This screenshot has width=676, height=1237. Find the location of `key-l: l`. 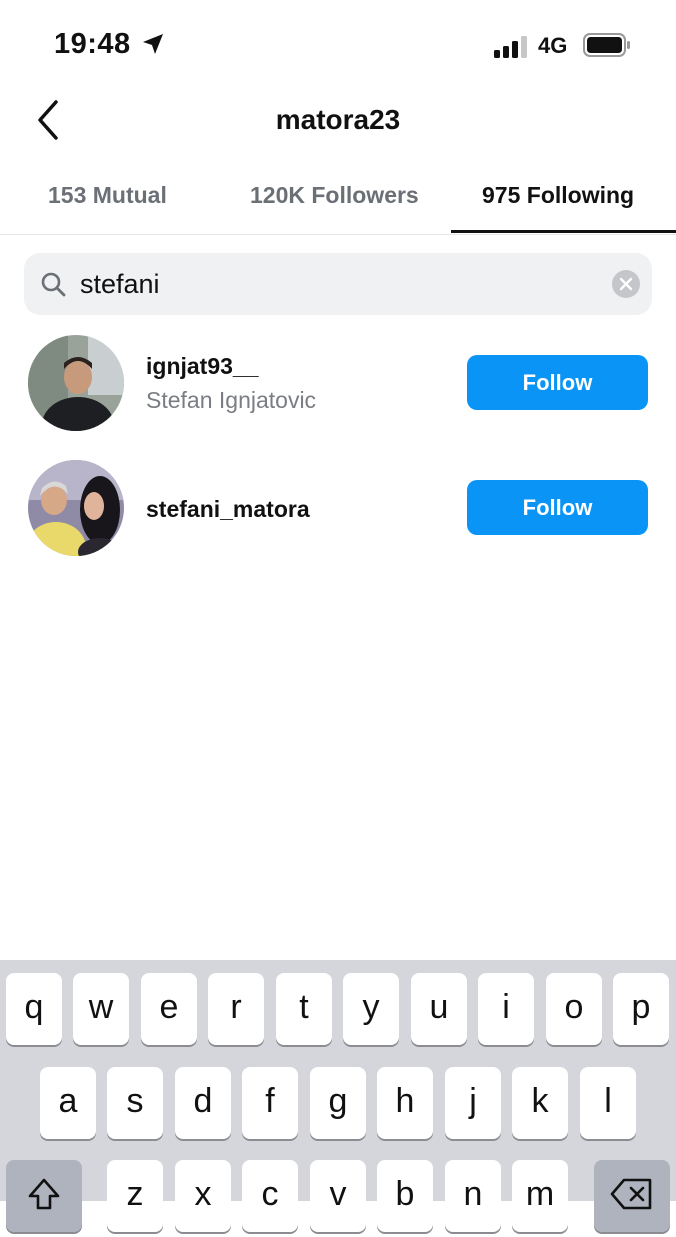

key-l: l is located at coordinates (608, 1103).